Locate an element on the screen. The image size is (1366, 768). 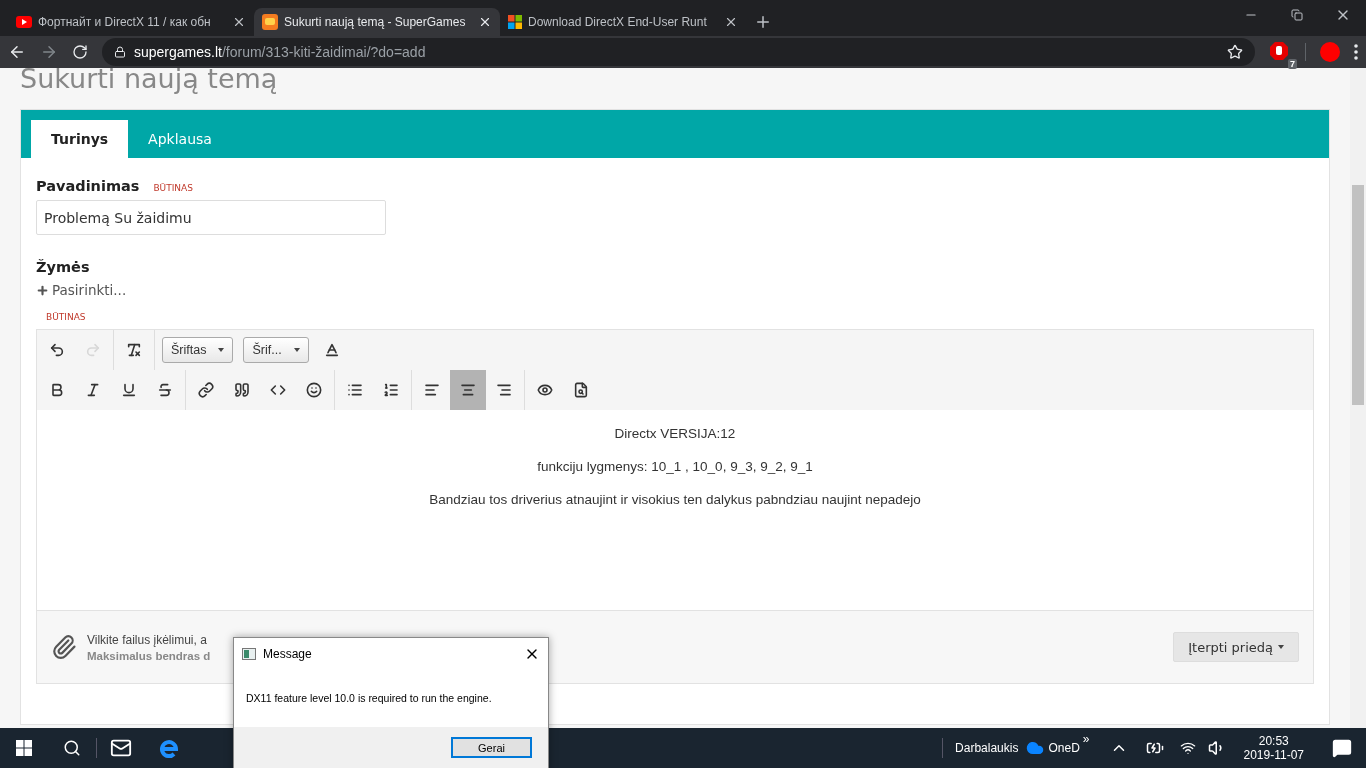
address-bar: supergames.lt/forum/313-kiti-žaidimai/?do=add is located at coordinates (678, 52).